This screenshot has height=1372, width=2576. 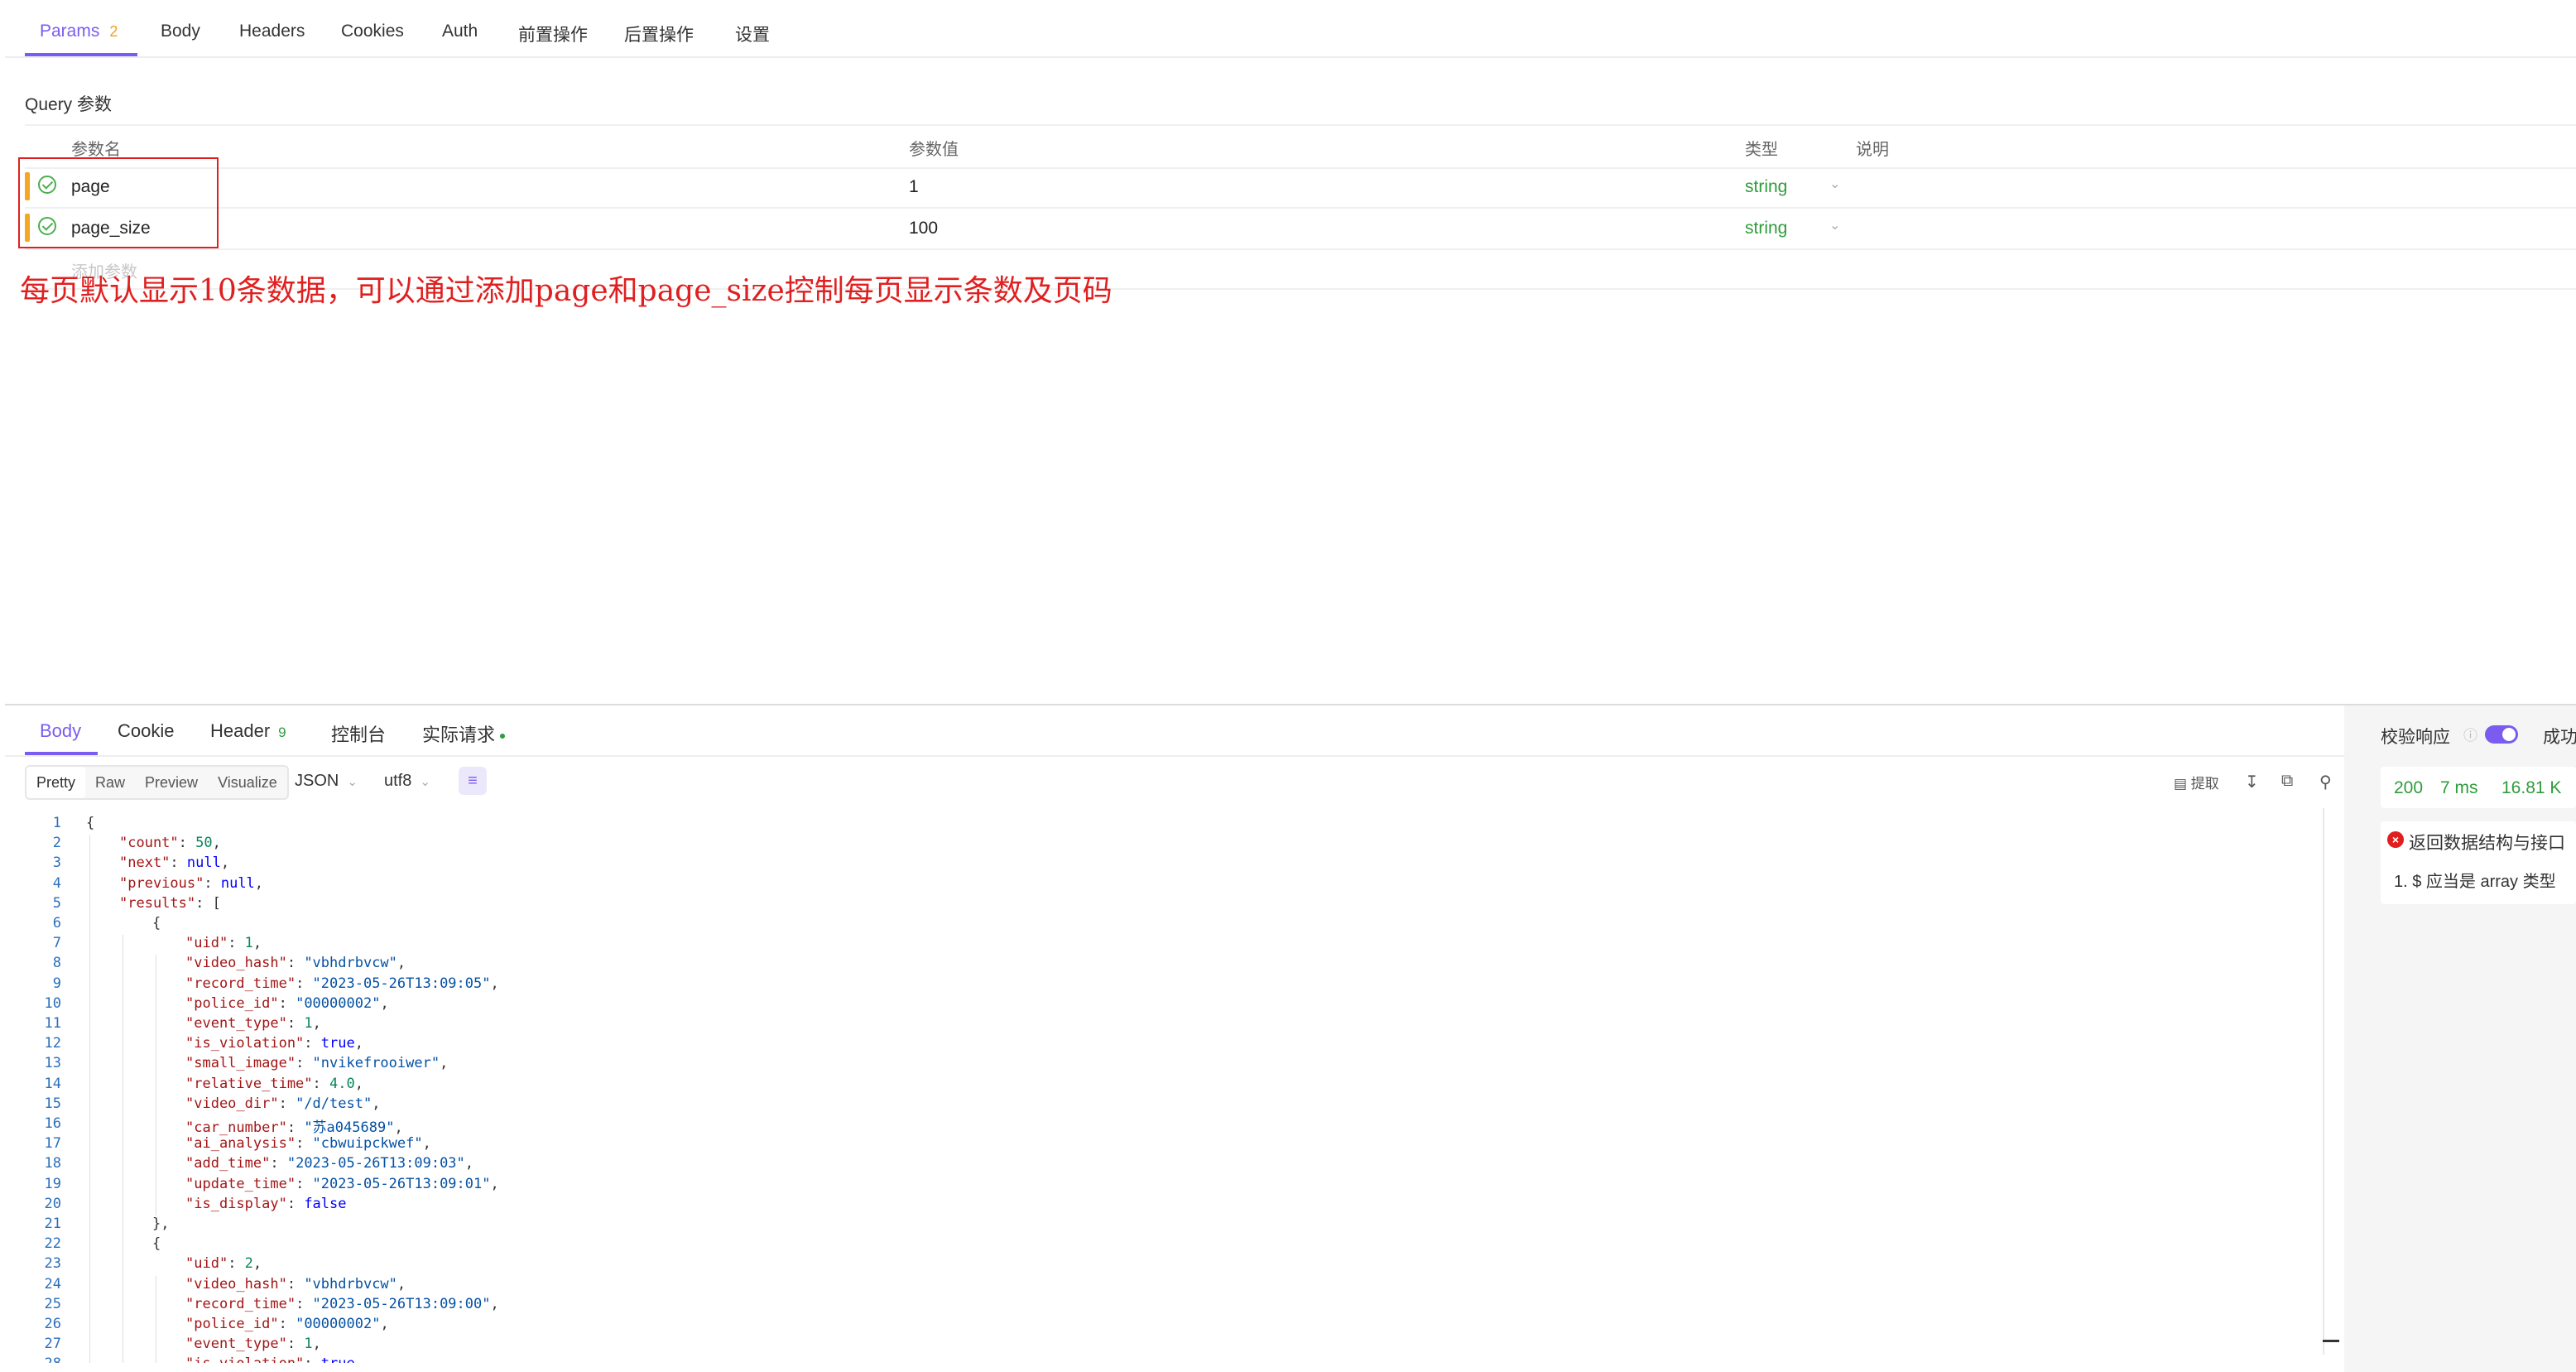 What do you see at coordinates (317, 781) in the screenshot?
I see `format-select-value: JSON` at bounding box center [317, 781].